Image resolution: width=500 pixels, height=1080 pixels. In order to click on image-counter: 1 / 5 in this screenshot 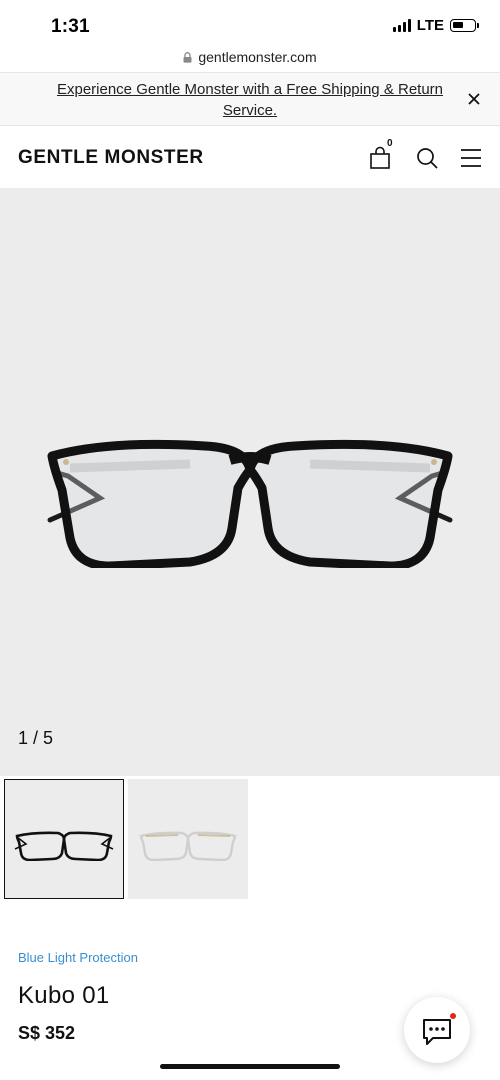, I will do `click(36, 738)`.